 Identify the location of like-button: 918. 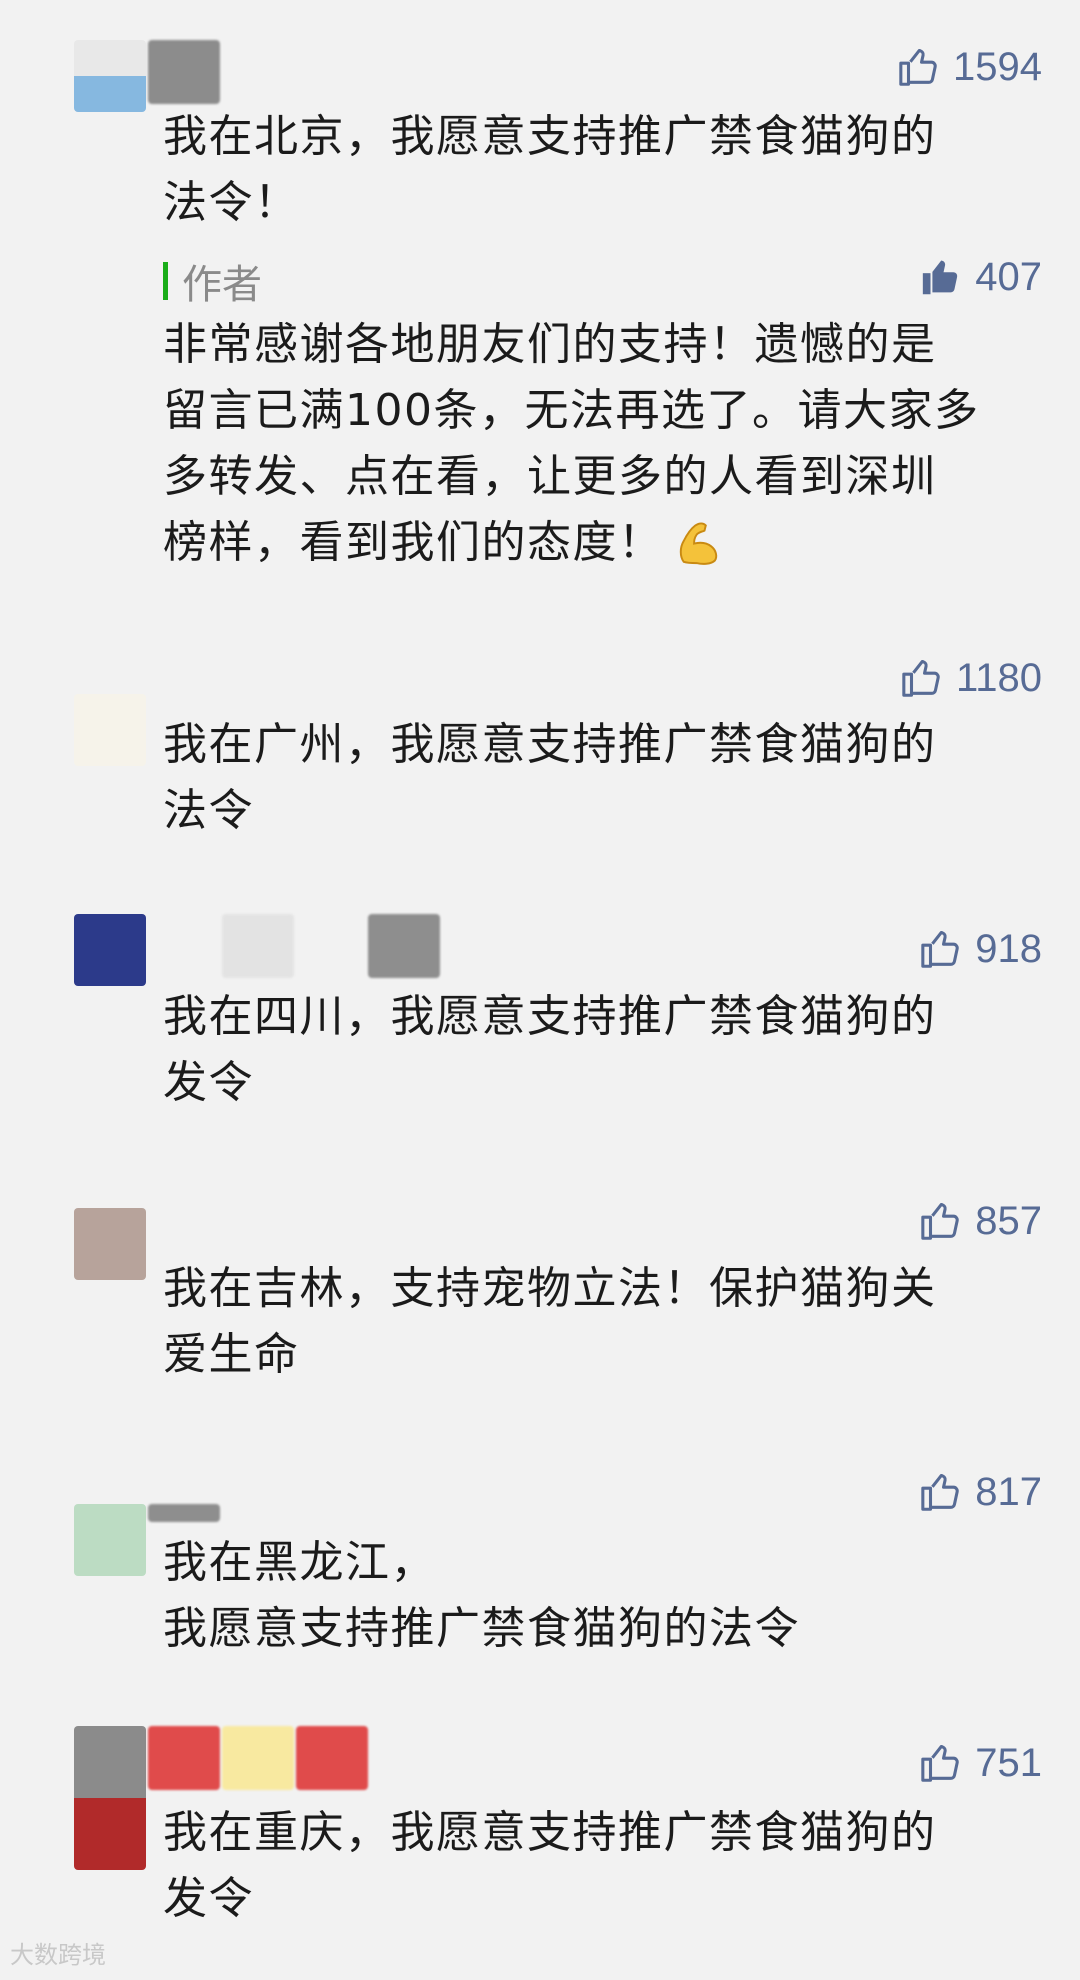
(980, 949).